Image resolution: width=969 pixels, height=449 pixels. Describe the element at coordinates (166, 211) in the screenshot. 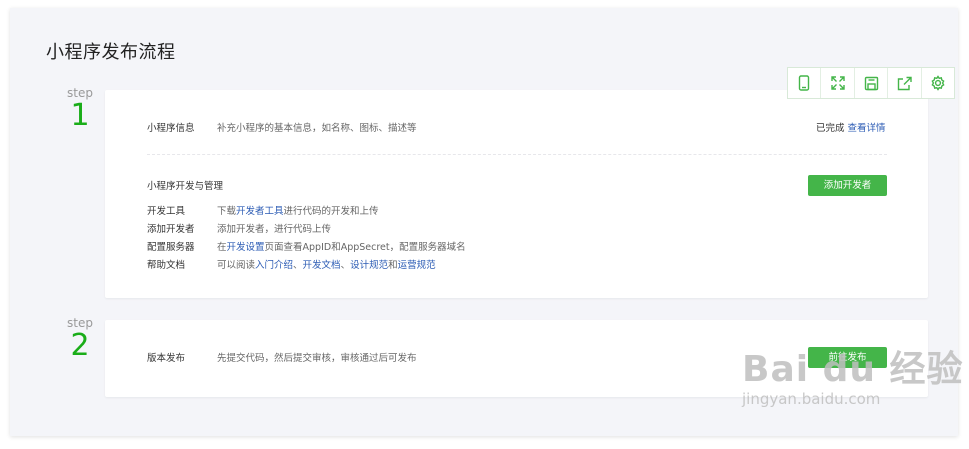

I see `dev-row-label: 开发工具` at that location.